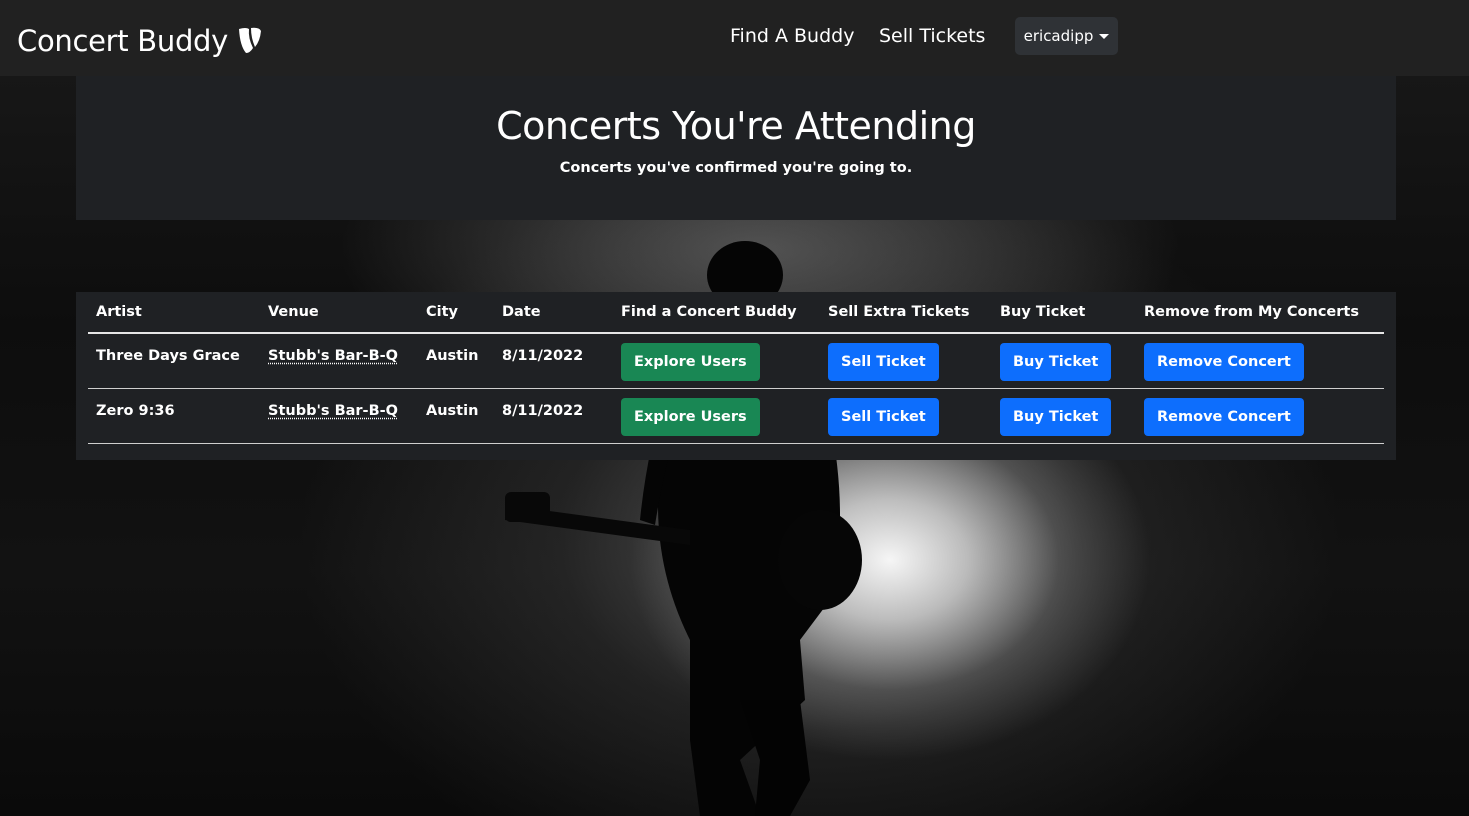 The width and height of the screenshot is (1469, 816). I want to click on column-header: Find a Concert Buddy, so click(716, 313).